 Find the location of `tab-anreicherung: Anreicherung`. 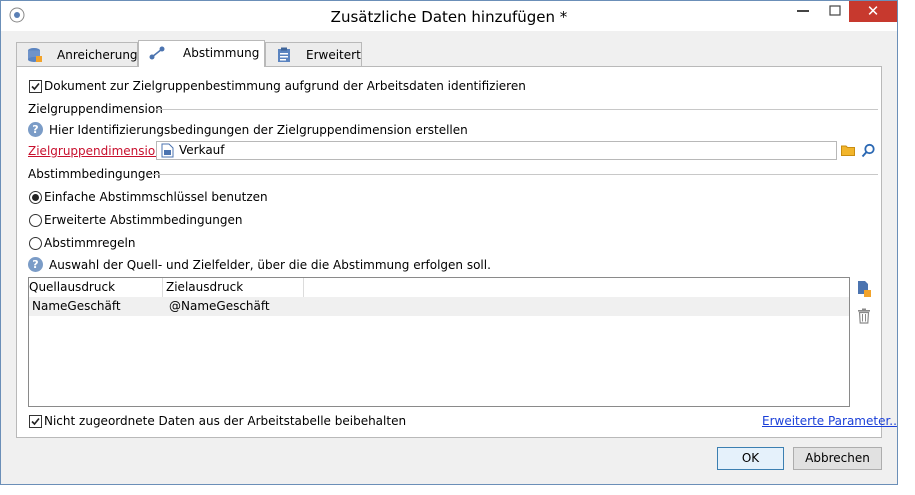

tab-anreicherung: Anreicherung is located at coordinates (77, 54).